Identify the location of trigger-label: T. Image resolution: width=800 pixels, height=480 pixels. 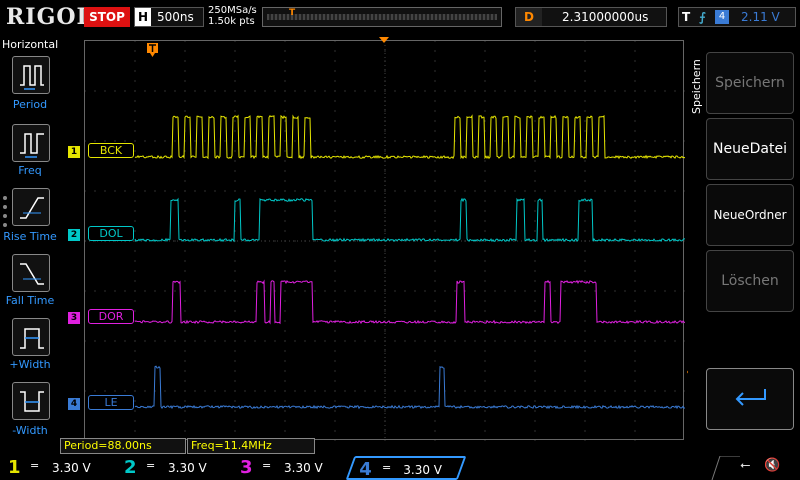
(686, 17).